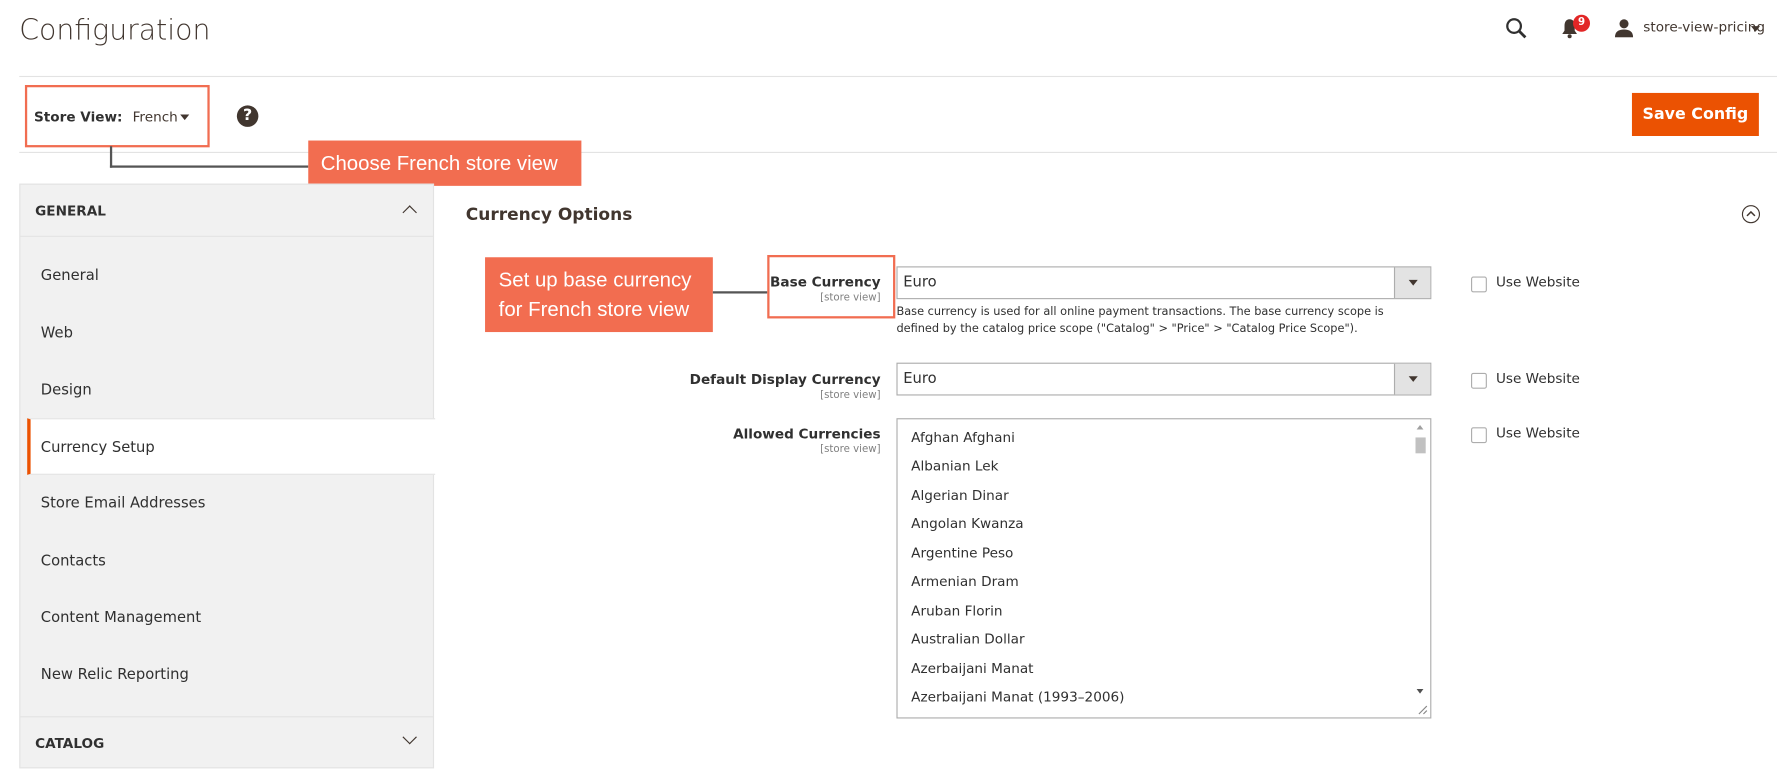 The width and height of the screenshot is (1777, 770). Describe the element at coordinates (967, 639) in the screenshot. I see `currency-option: Australian Dollar` at that location.